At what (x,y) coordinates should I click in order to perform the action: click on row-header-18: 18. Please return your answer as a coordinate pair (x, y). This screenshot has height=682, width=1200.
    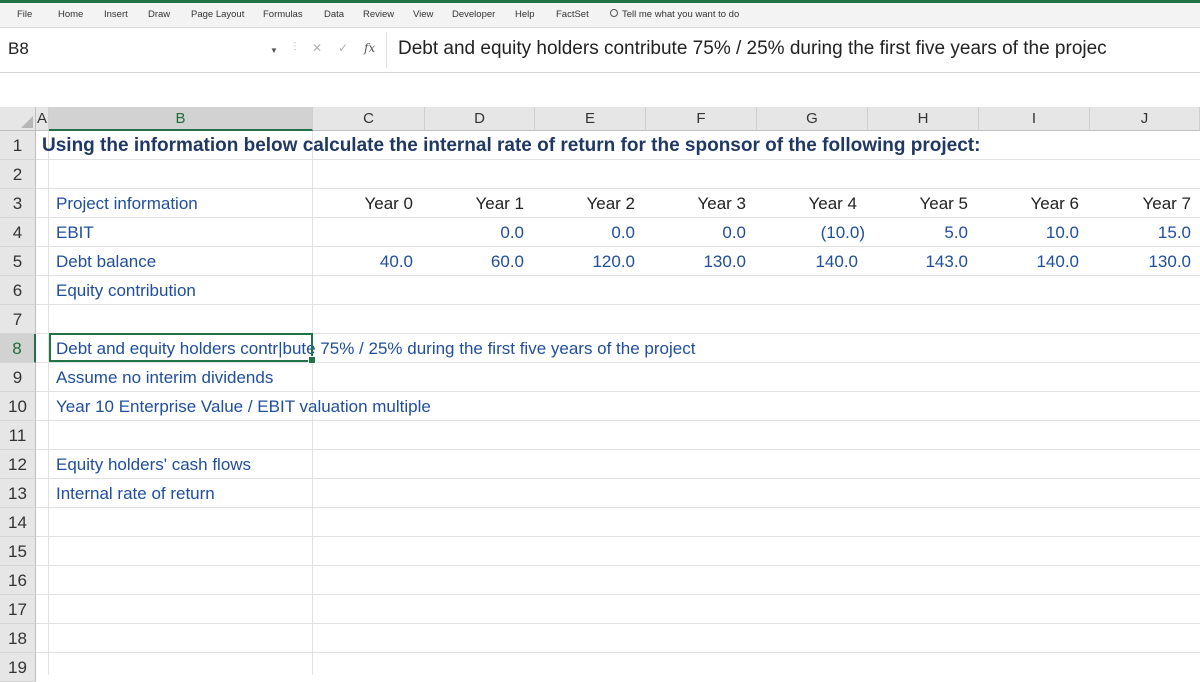
    Looking at the image, I should click on (18, 638).